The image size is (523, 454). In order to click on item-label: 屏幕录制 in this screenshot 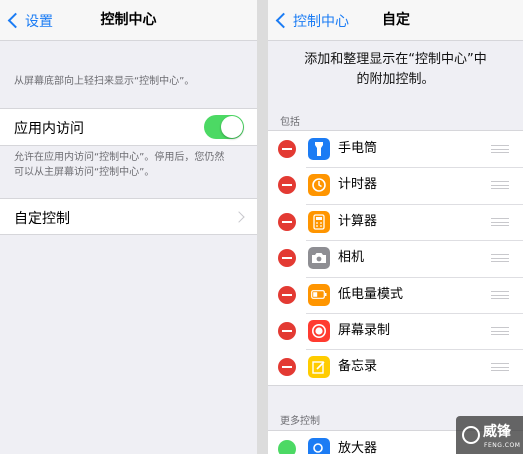, I will do `click(364, 330)`.